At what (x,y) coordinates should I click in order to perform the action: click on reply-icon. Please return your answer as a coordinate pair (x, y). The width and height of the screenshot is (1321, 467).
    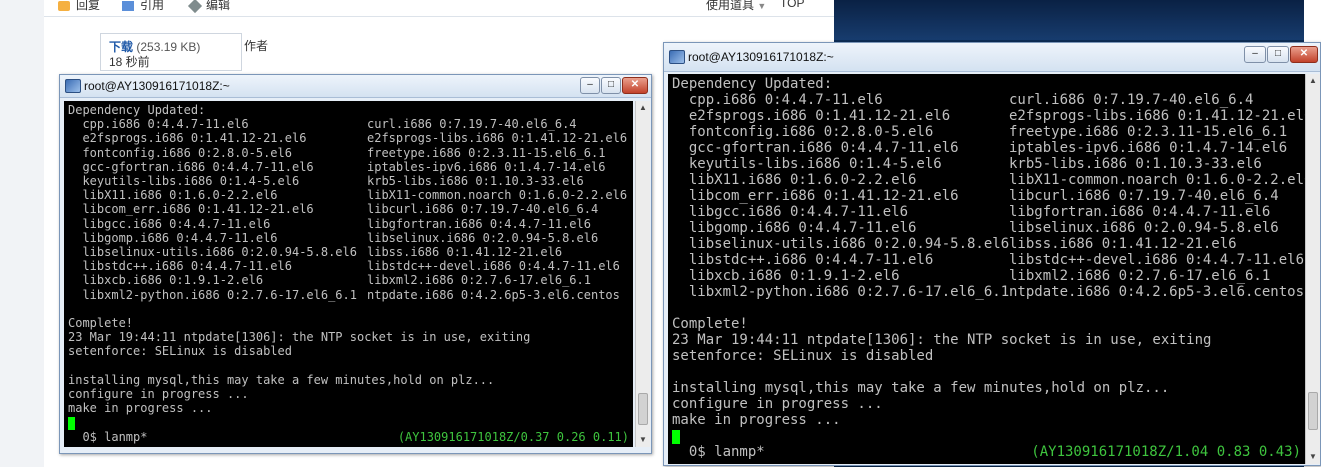
    Looking at the image, I should click on (64, 5).